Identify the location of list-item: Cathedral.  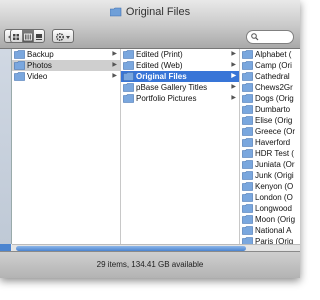
(270, 76).